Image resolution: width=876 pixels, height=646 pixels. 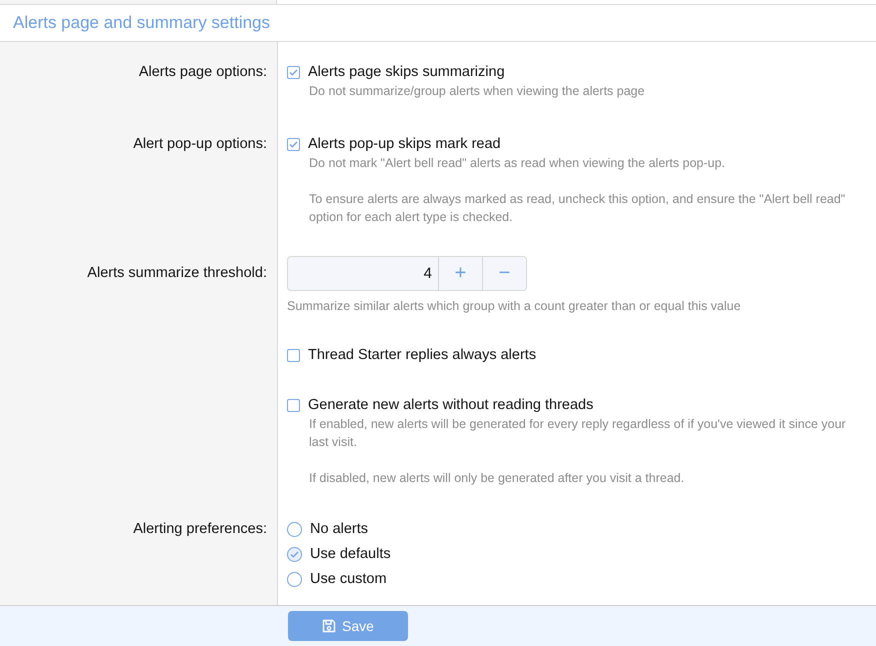 I want to click on field-label: Alerts summarize threshold:, so click(x=177, y=273).